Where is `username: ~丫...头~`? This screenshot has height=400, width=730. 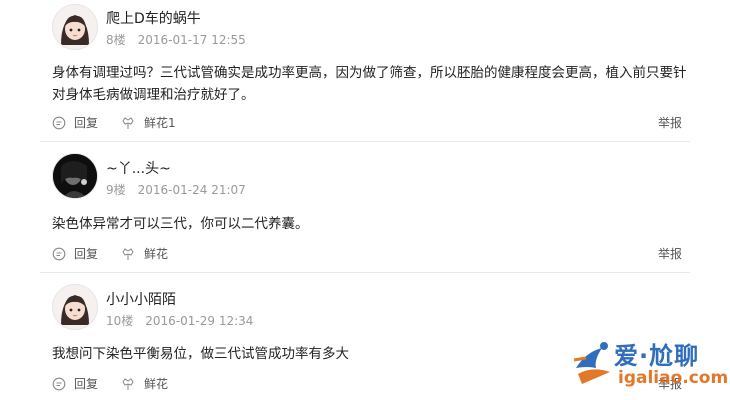 username: ~丫...头~ is located at coordinates (138, 168).